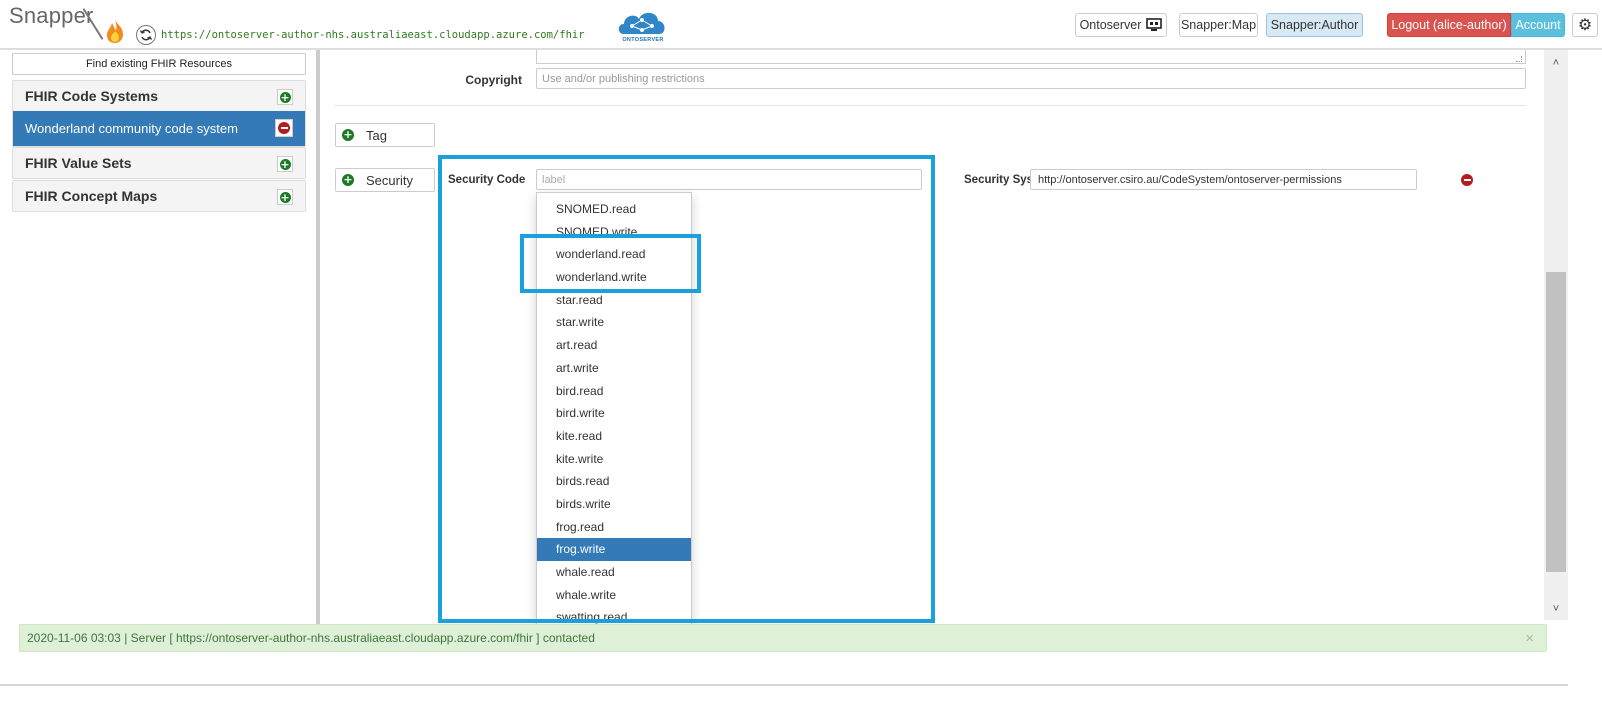 The image size is (1602, 702). What do you see at coordinates (614, 277) in the screenshot?
I see `dropdown-option: wonderland.write` at bounding box center [614, 277].